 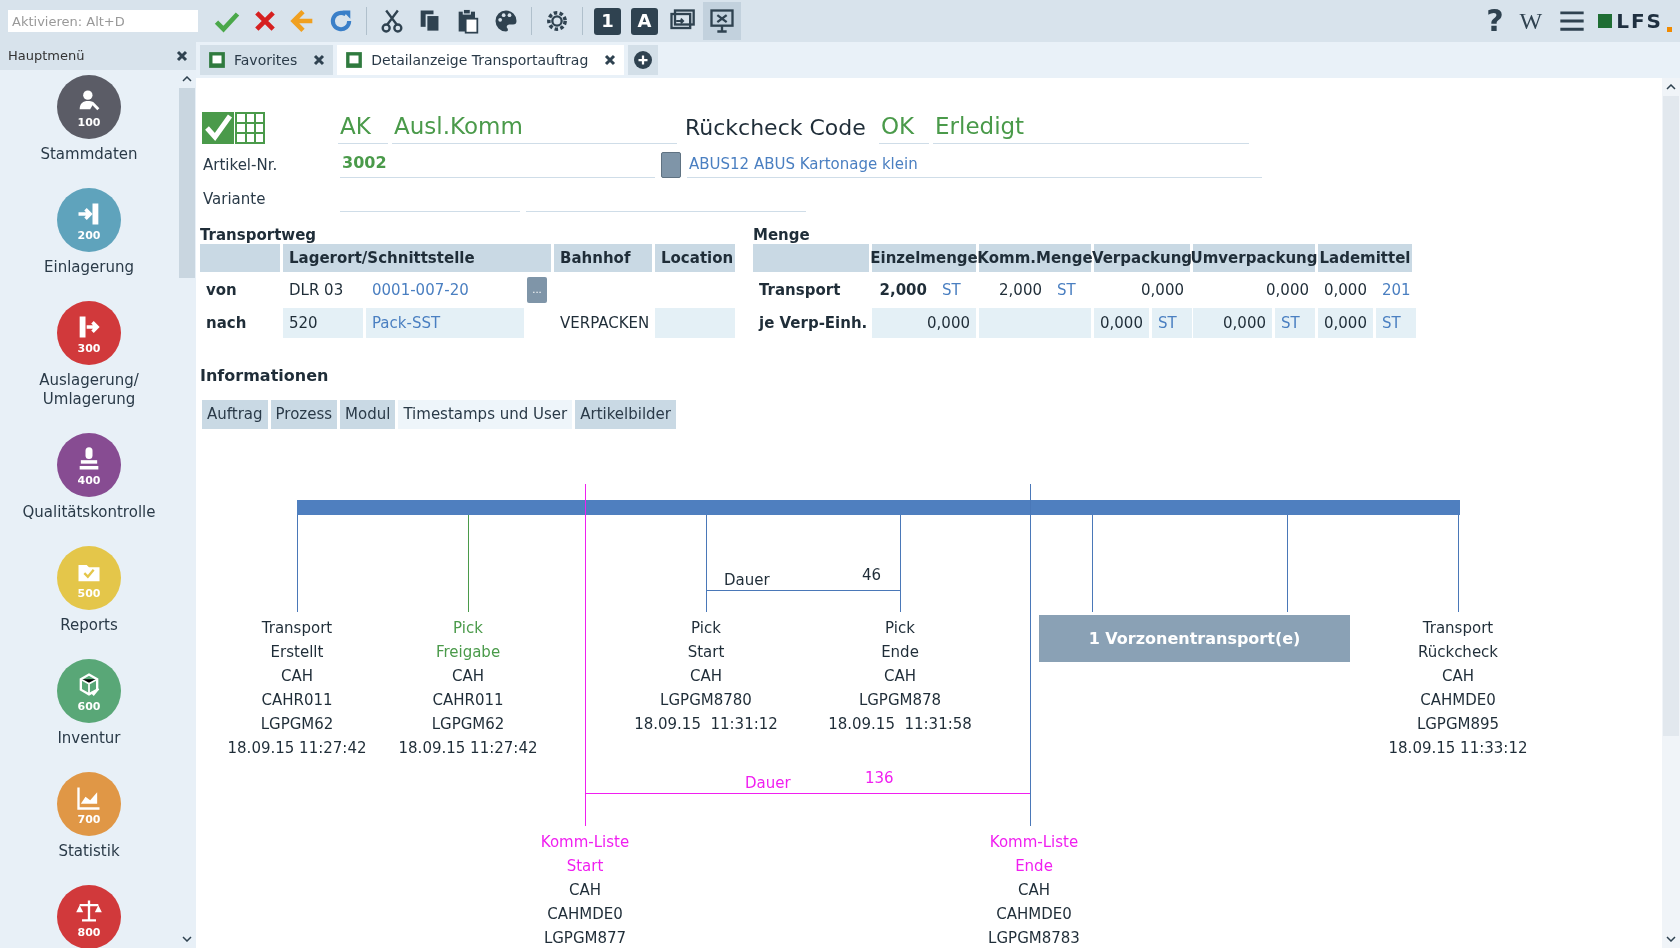 I want to click on event-detail: 18.09.15 11:31:58, so click(x=900, y=724).